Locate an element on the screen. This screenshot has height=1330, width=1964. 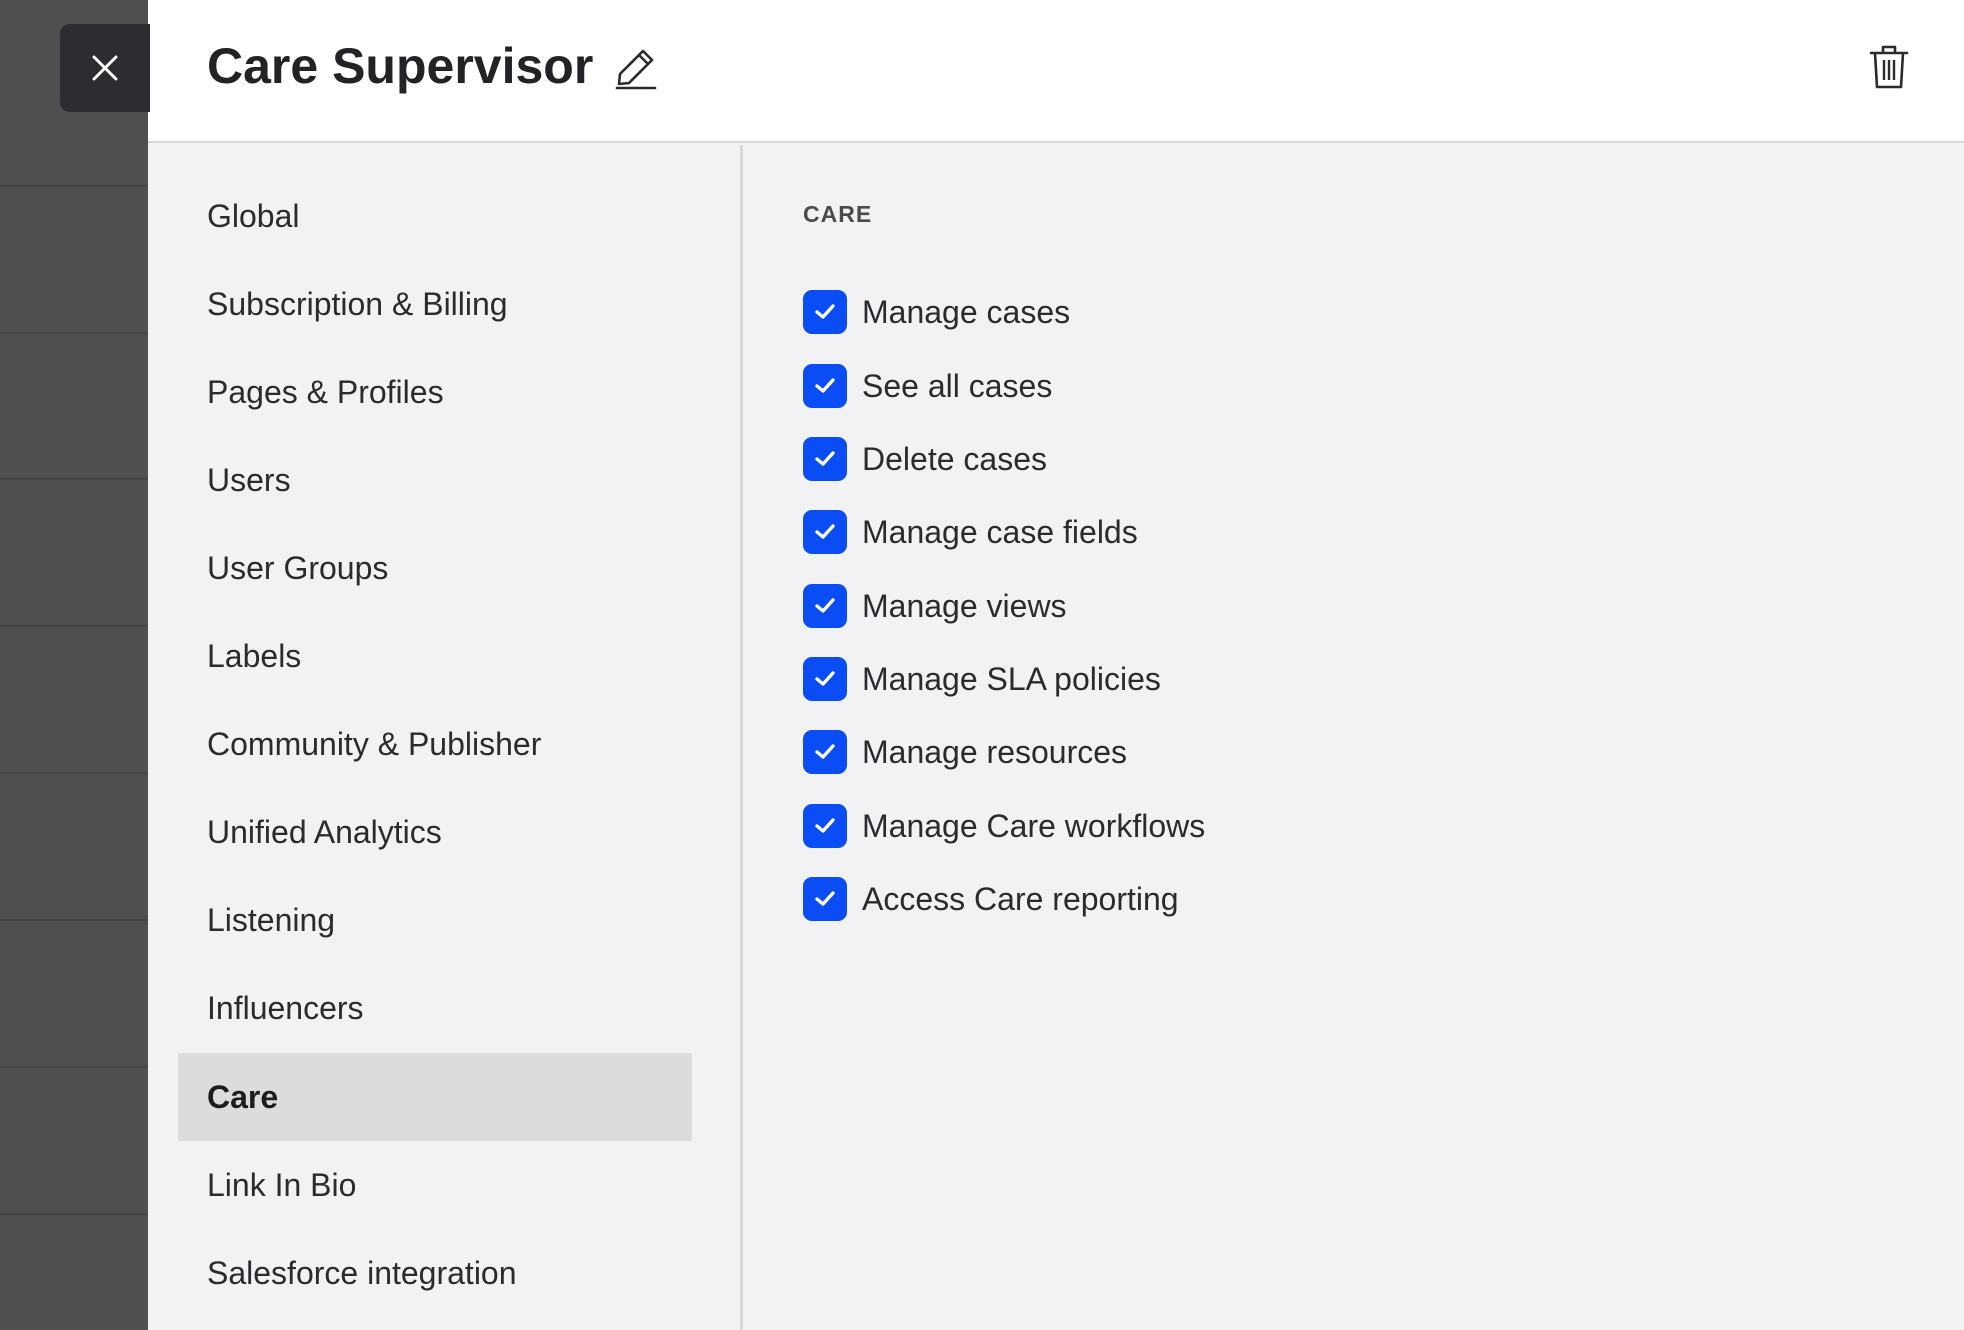
permission-manage-views: Manage views is located at coordinates (935, 606).